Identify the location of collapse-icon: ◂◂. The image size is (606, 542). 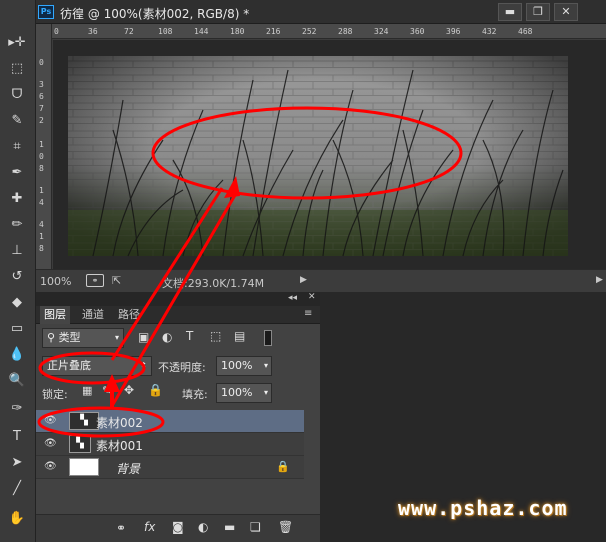
(292, 298).